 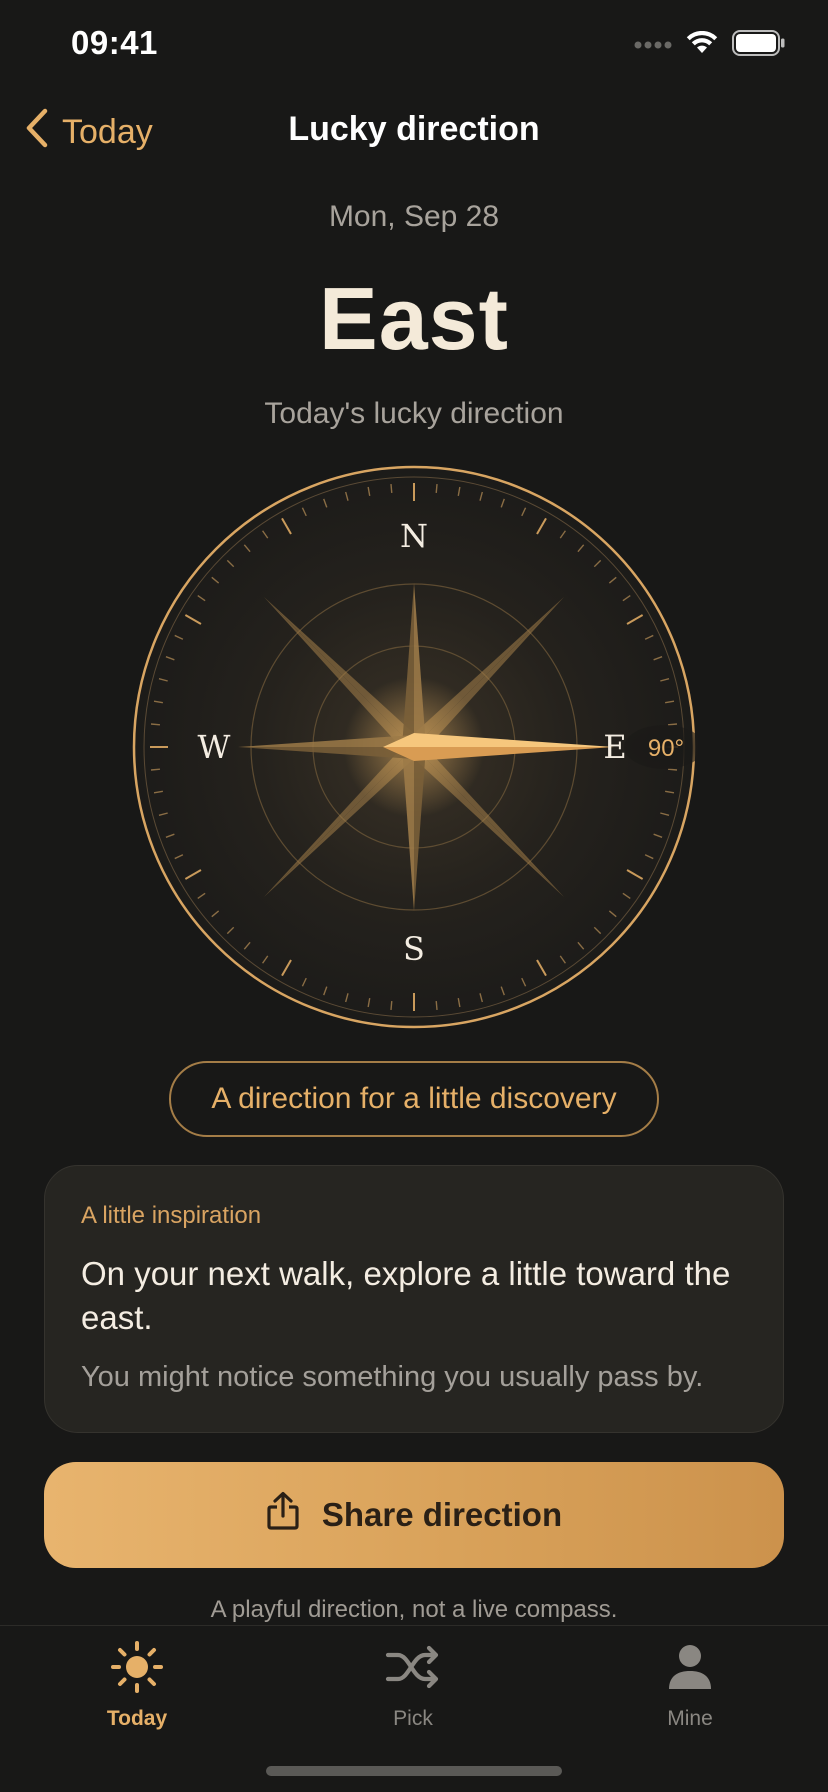 I want to click on direction-tagline-pill: A direction for a little discovery, so click(x=414, y=1099).